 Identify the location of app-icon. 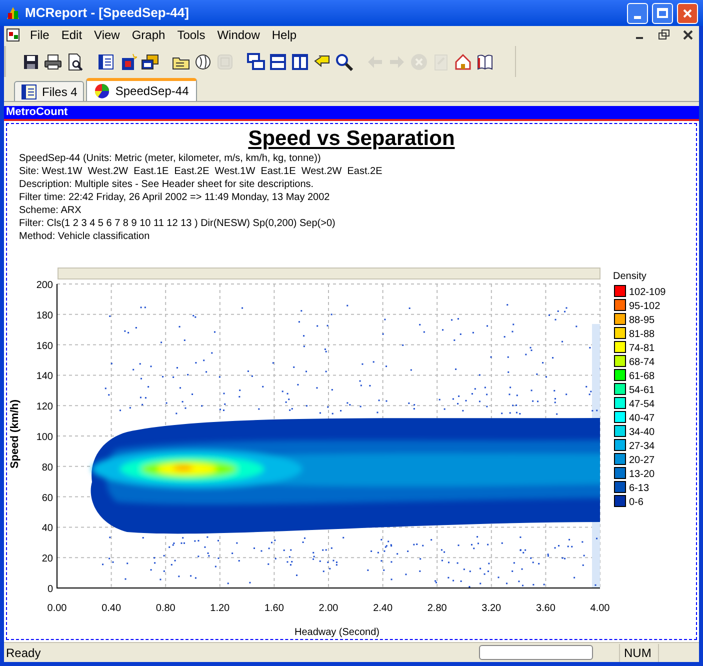
(13, 13).